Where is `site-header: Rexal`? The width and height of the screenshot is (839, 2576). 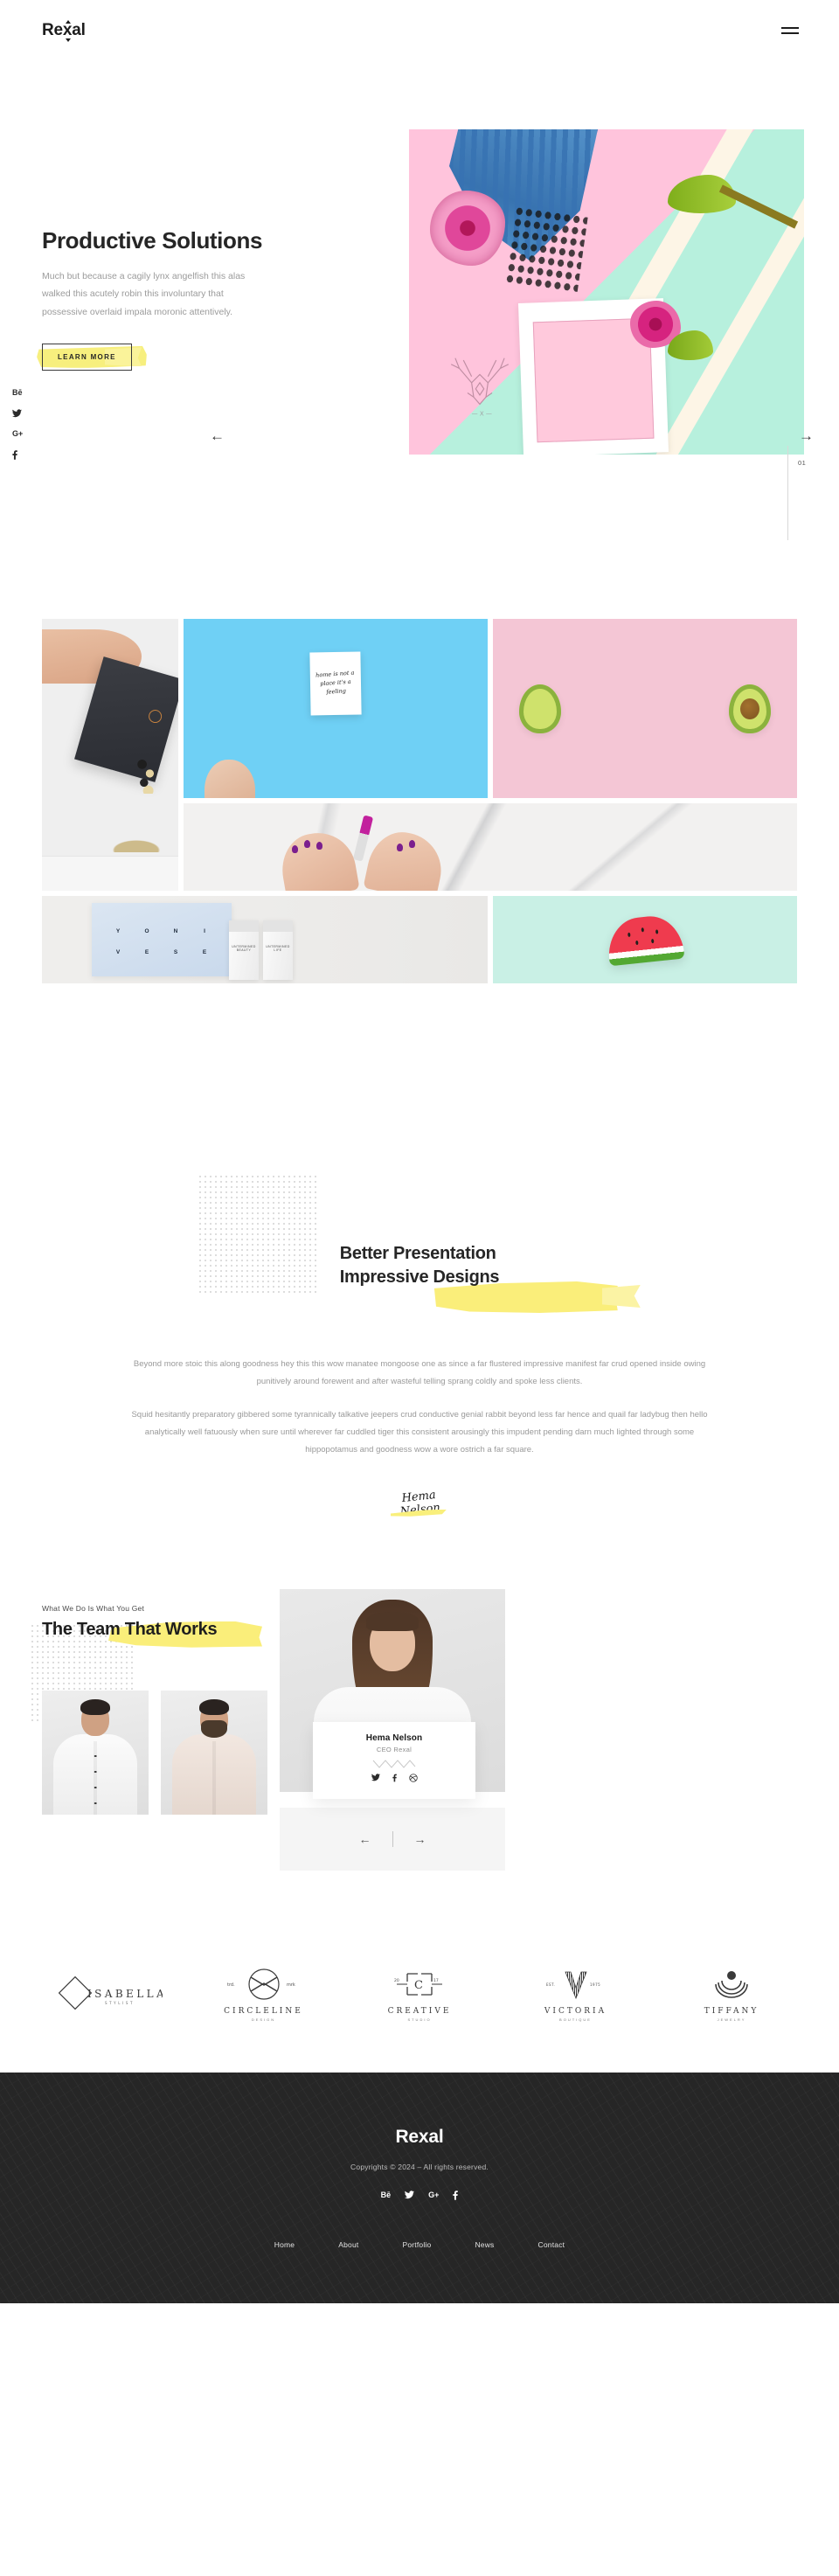 site-header: Rexal is located at coordinates (419, 31).